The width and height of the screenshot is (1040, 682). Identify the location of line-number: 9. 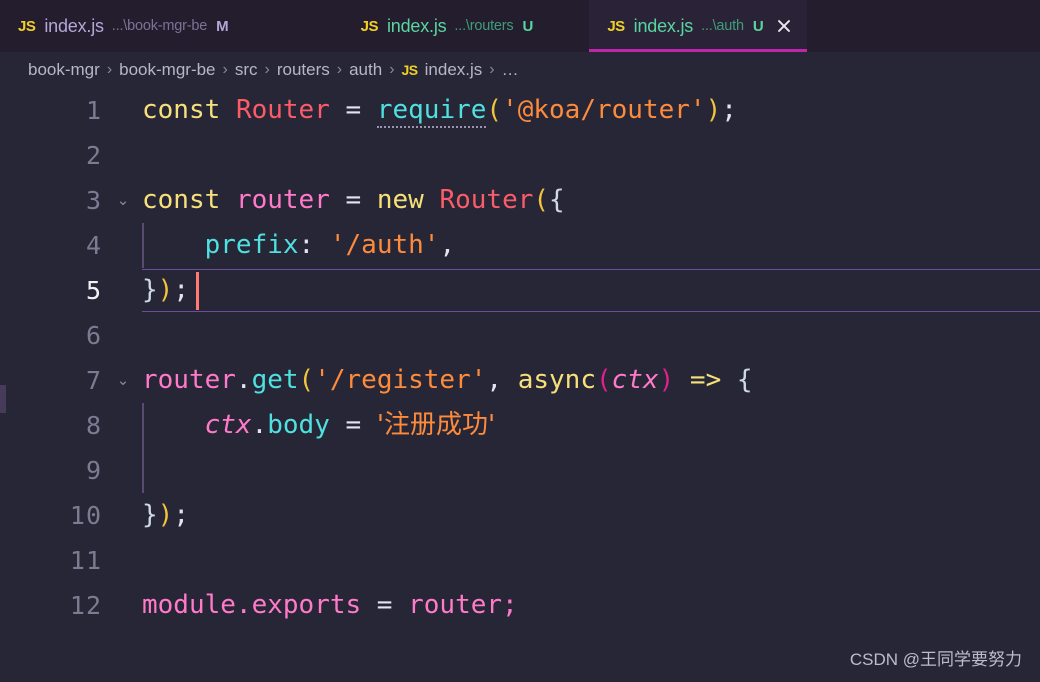
(93, 470).